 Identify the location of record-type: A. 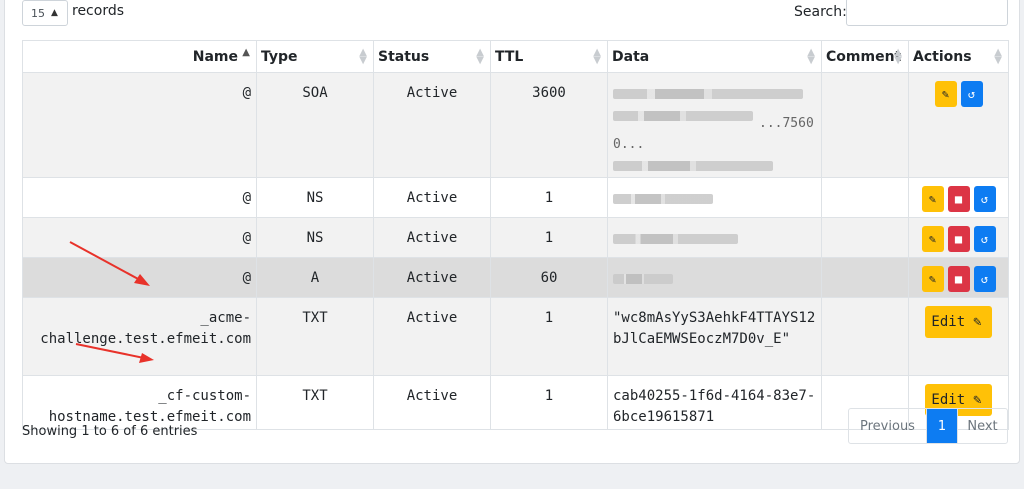
(315, 277).